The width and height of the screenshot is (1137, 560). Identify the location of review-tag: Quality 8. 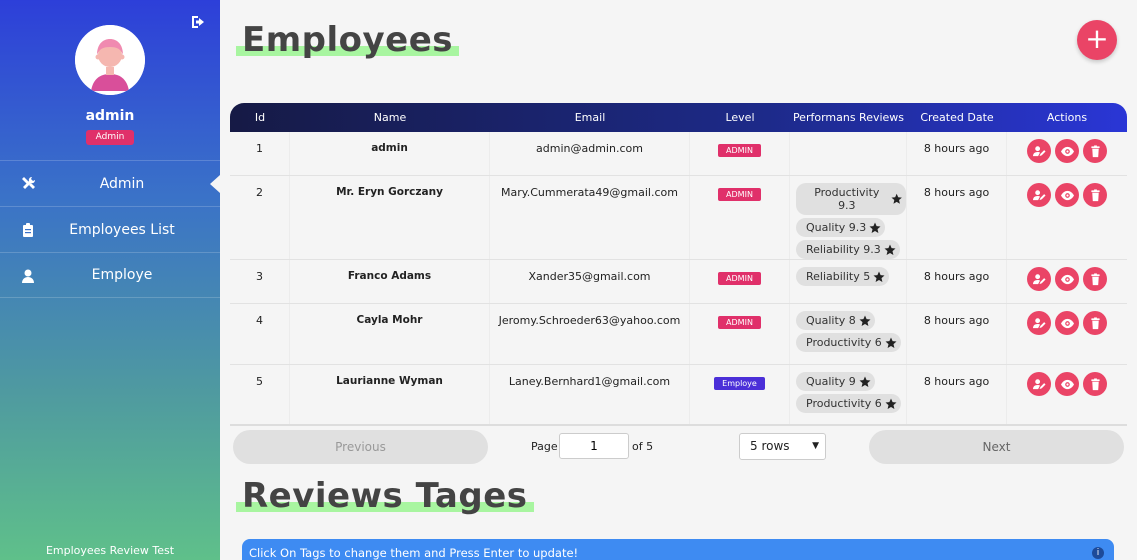
(835, 320).